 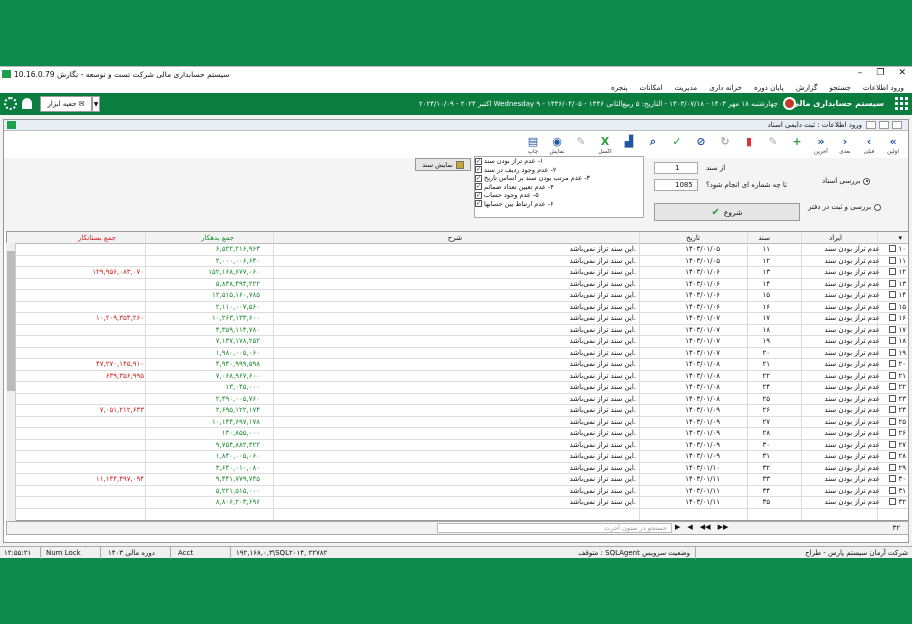 What do you see at coordinates (883, 87) in the screenshot?
I see `menu-item: ورود اطلاعات` at bounding box center [883, 87].